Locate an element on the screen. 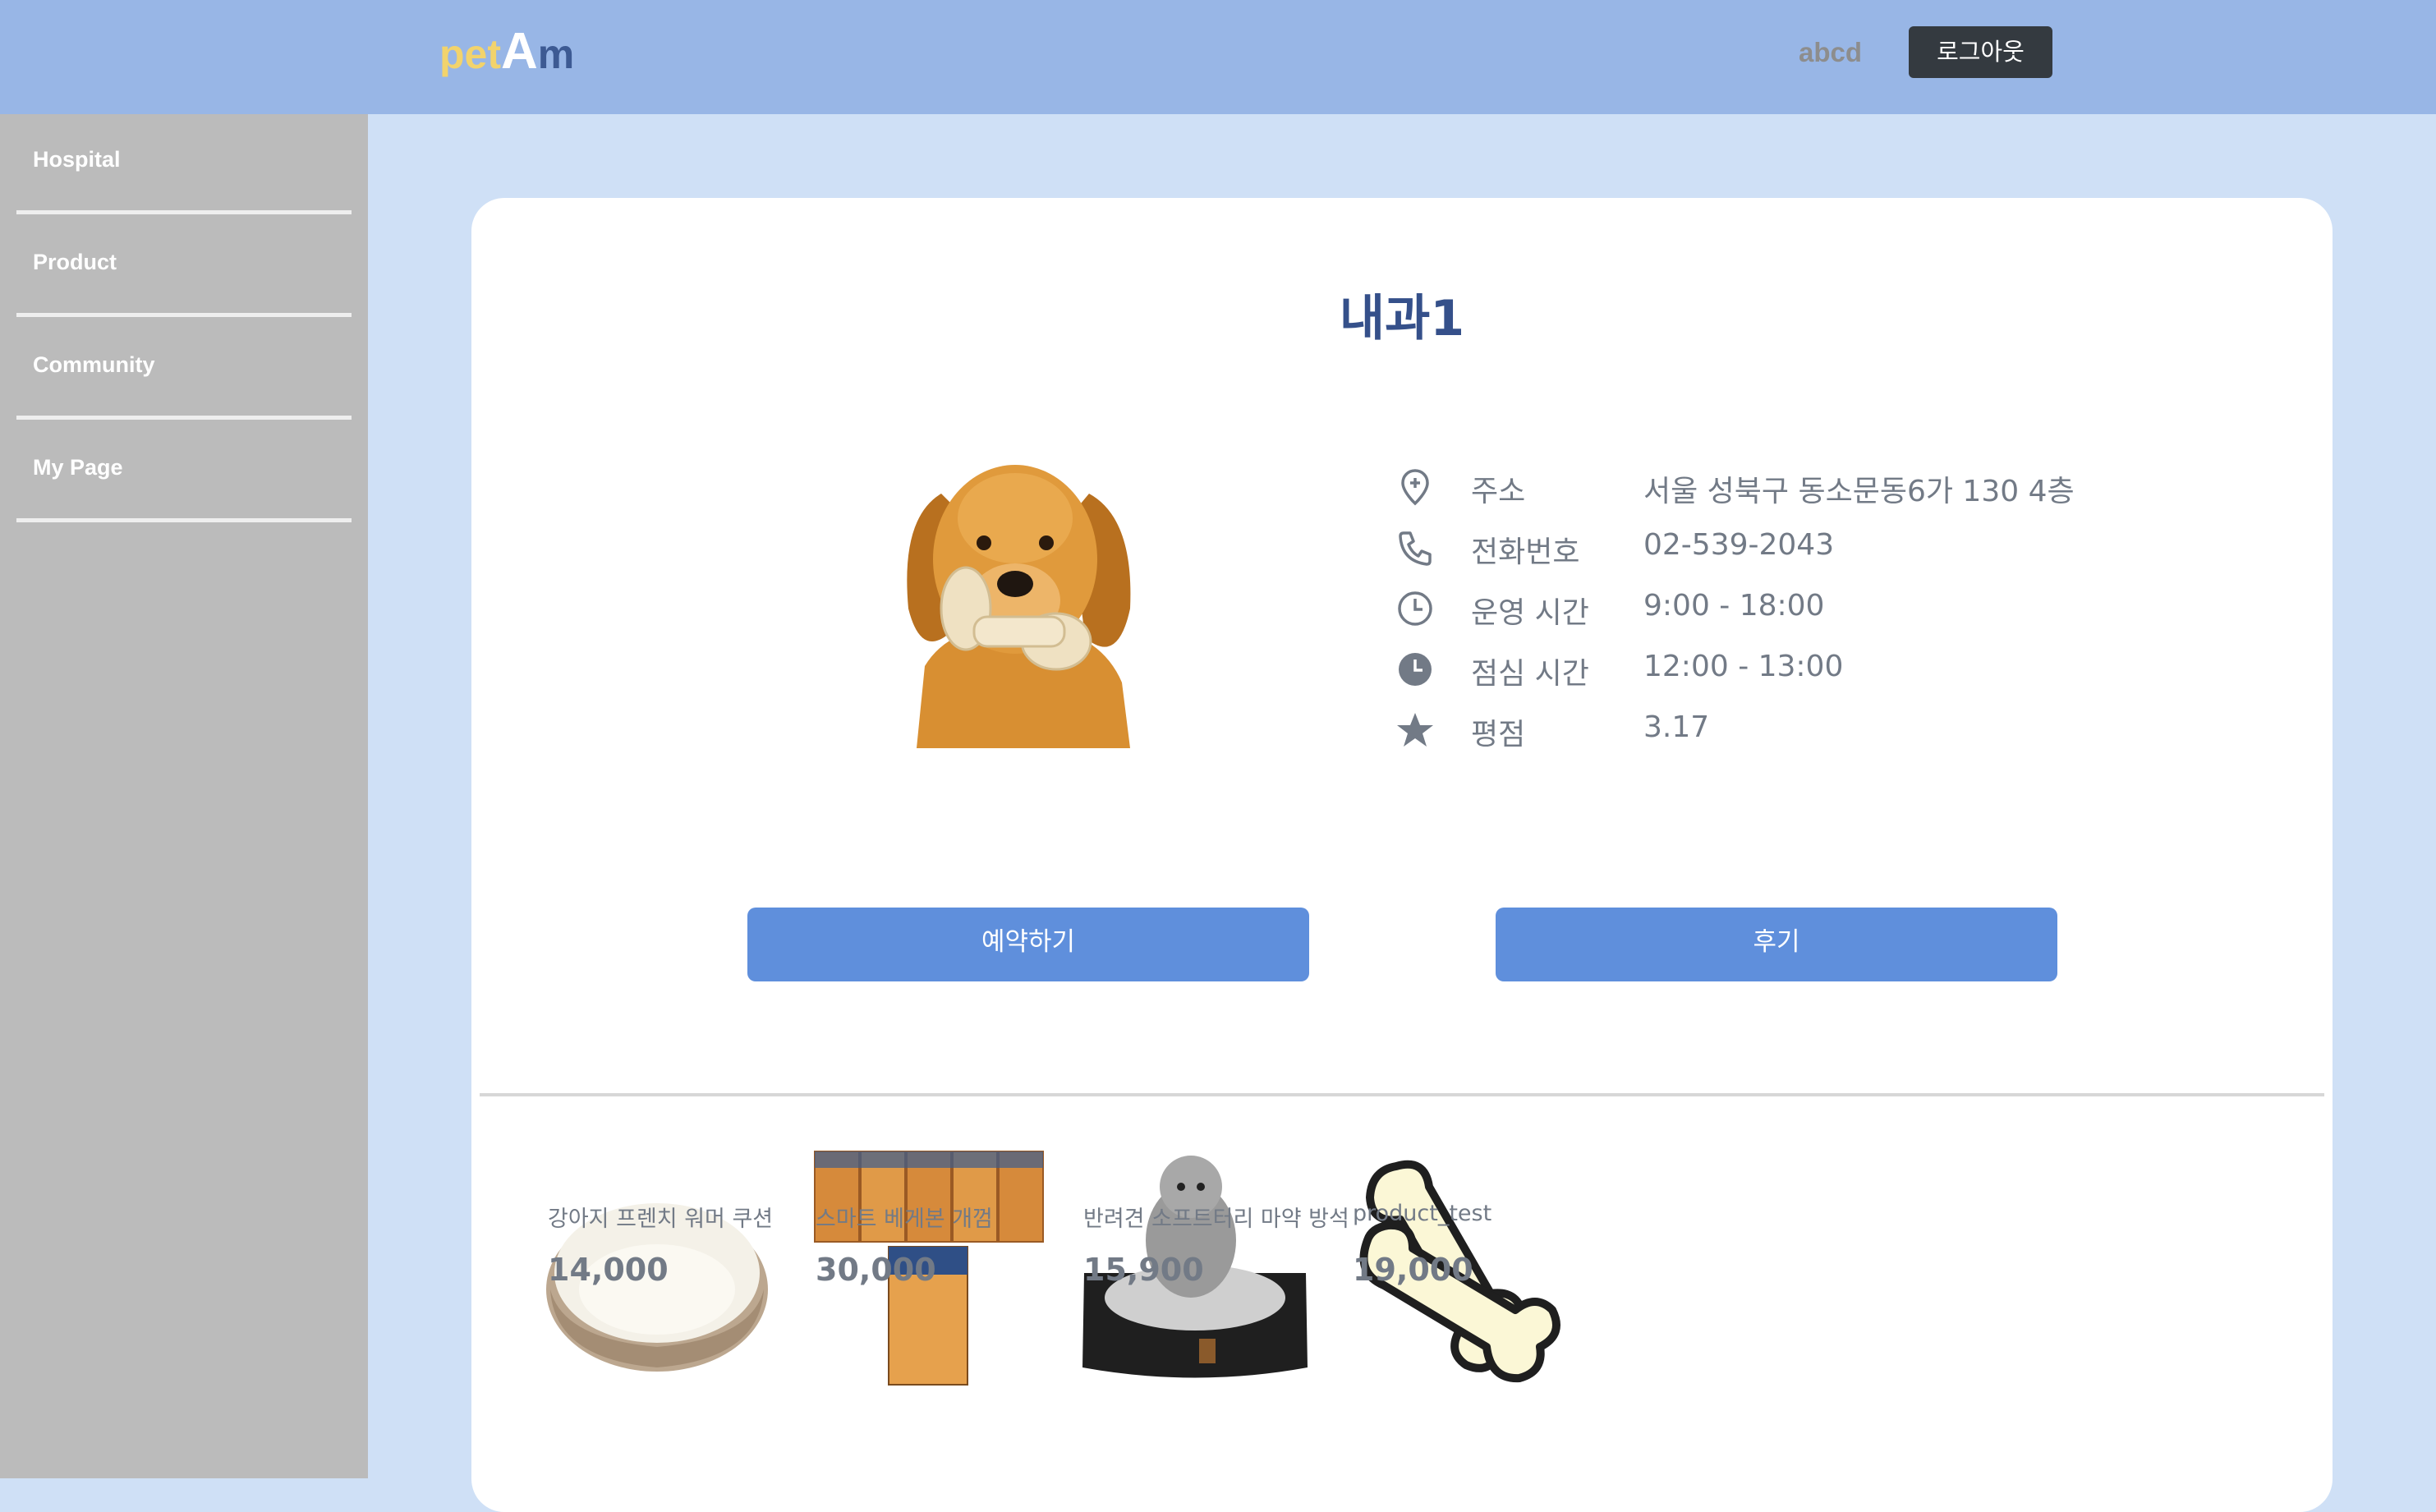  top-header: petAm abcd 로그아웃 is located at coordinates (1218, 57).